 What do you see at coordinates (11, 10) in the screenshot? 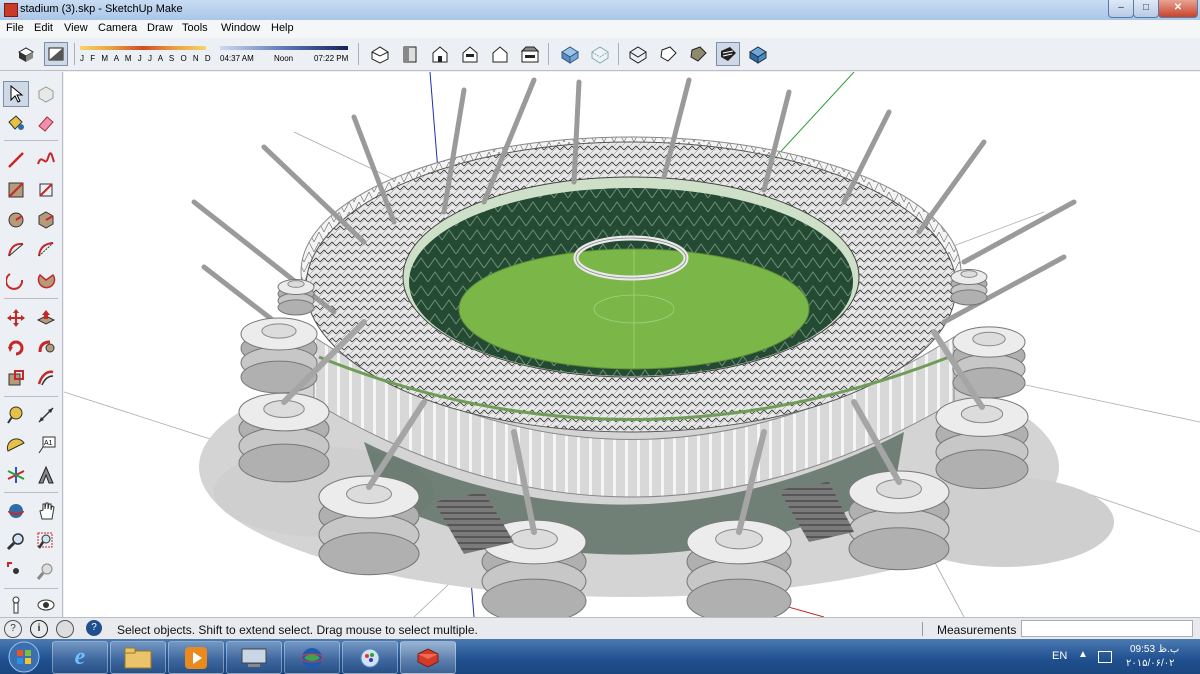
I see `sketchup-app-icon` at bounding box center [11, 10].